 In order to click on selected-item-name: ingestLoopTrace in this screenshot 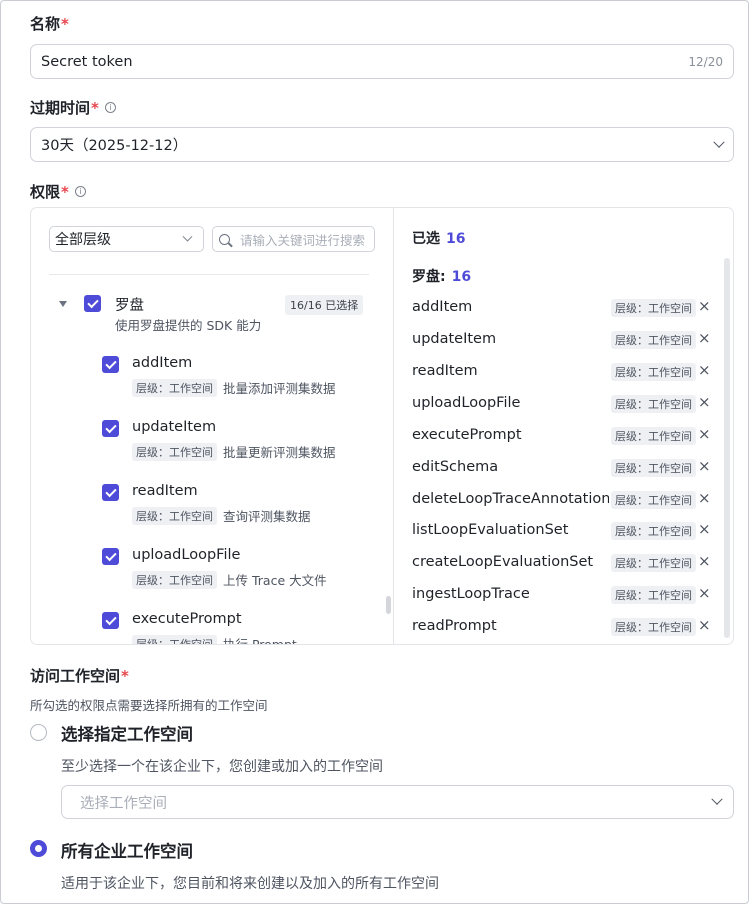, I will do `click(471, 594)`.